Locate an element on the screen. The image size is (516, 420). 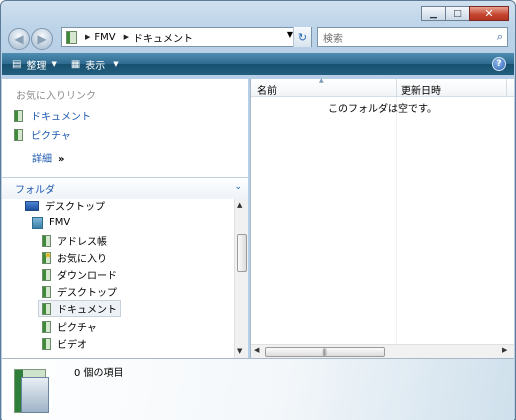
tree-item-pictures: ピクチャ is located at coordinates (69, 326).